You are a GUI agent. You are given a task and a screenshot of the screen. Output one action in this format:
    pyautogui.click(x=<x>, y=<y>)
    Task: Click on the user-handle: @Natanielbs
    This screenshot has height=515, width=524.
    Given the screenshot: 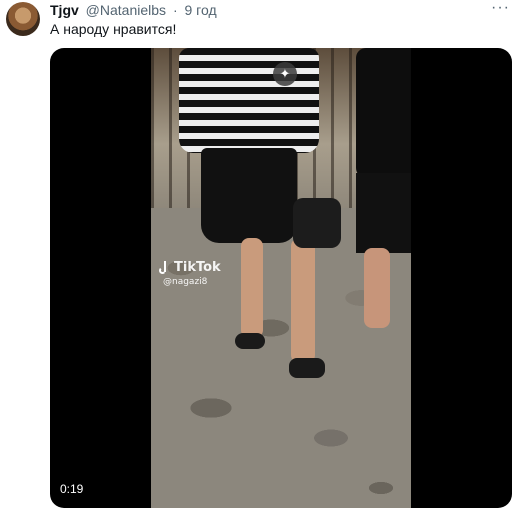 What is the action you would take?
    pyautogui.click(x=126, y=10)
    